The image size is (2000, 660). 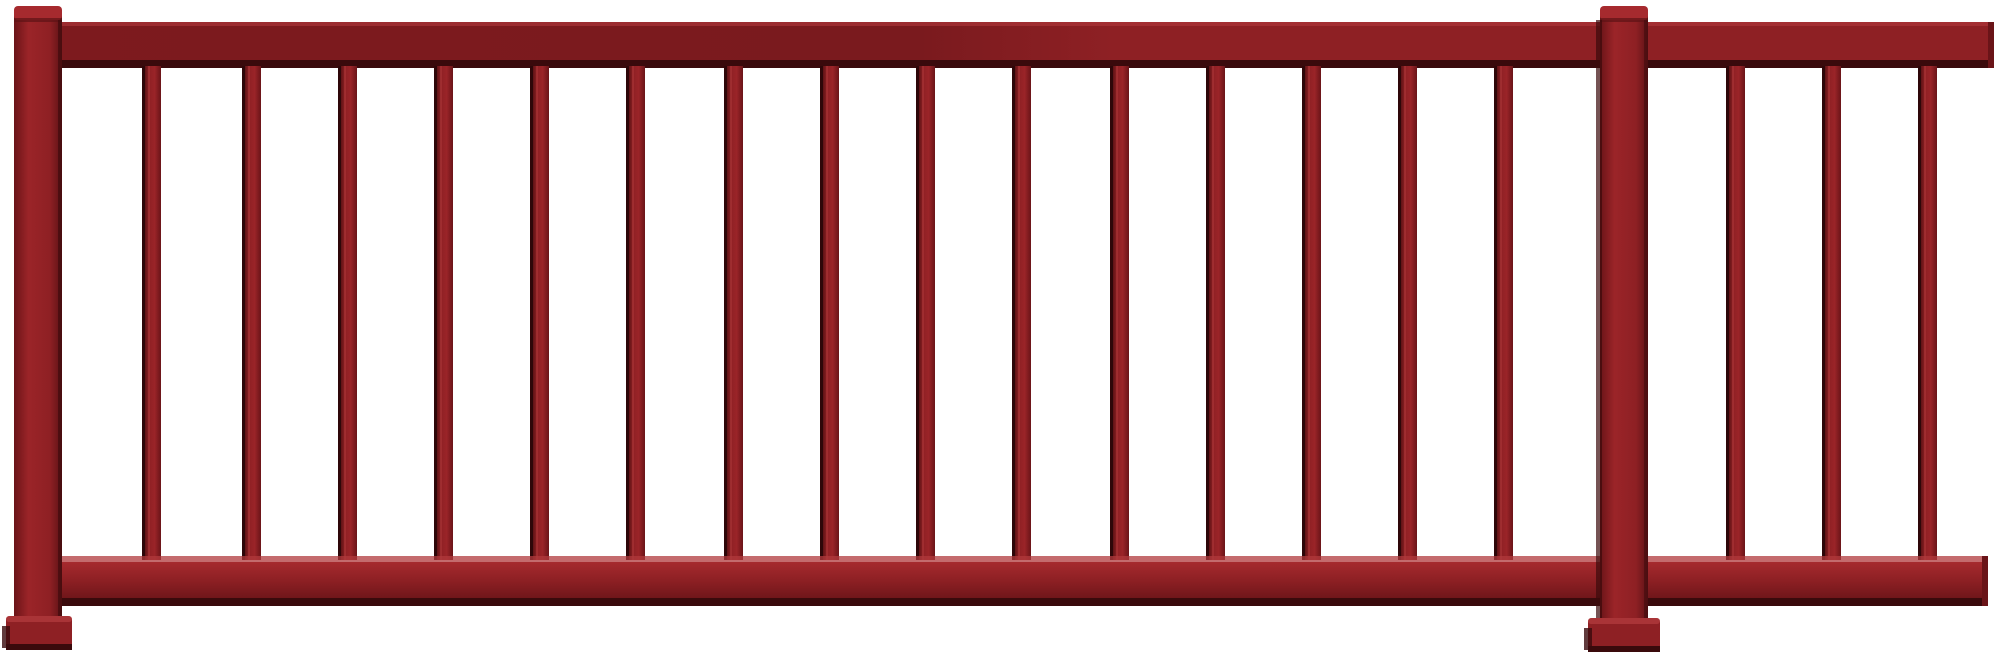 What do you see at coordinates (1014, 581) in the screenshot?
I see `bottom-rail` at bounding box center [1014, 581].